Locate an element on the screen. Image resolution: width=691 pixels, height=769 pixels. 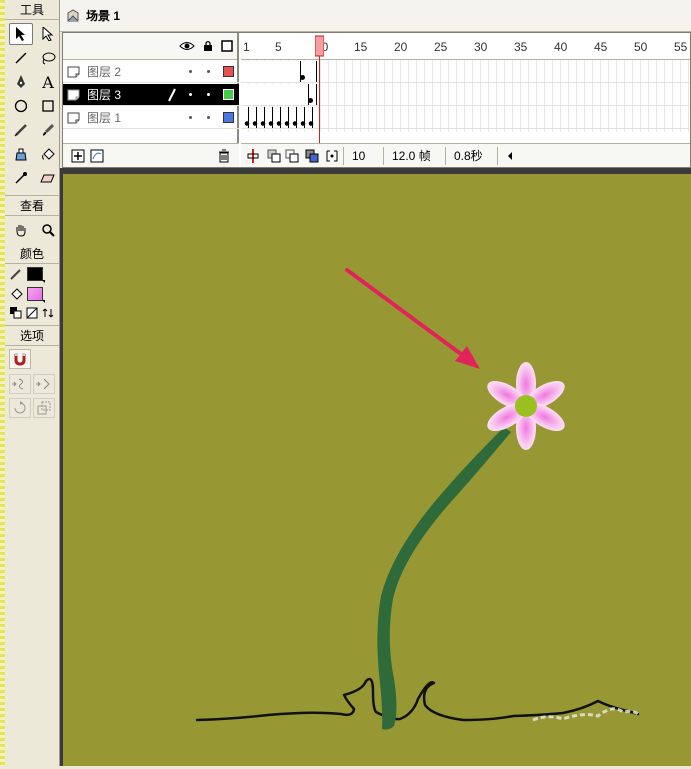
frames-area: 1 5 10 15 20 25 30 35 40 45 50 55 is located at coordinates (465, 100).